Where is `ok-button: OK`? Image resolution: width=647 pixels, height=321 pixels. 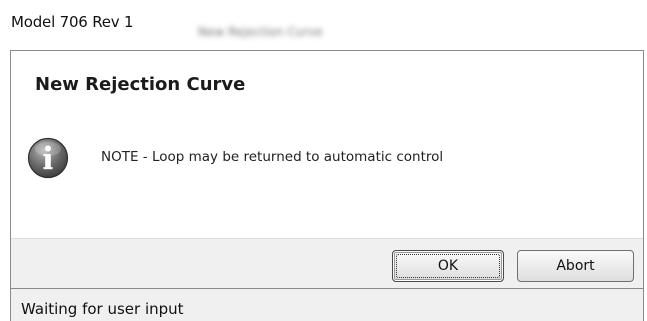
ok-button: OK is located at coordinates (448, 266).